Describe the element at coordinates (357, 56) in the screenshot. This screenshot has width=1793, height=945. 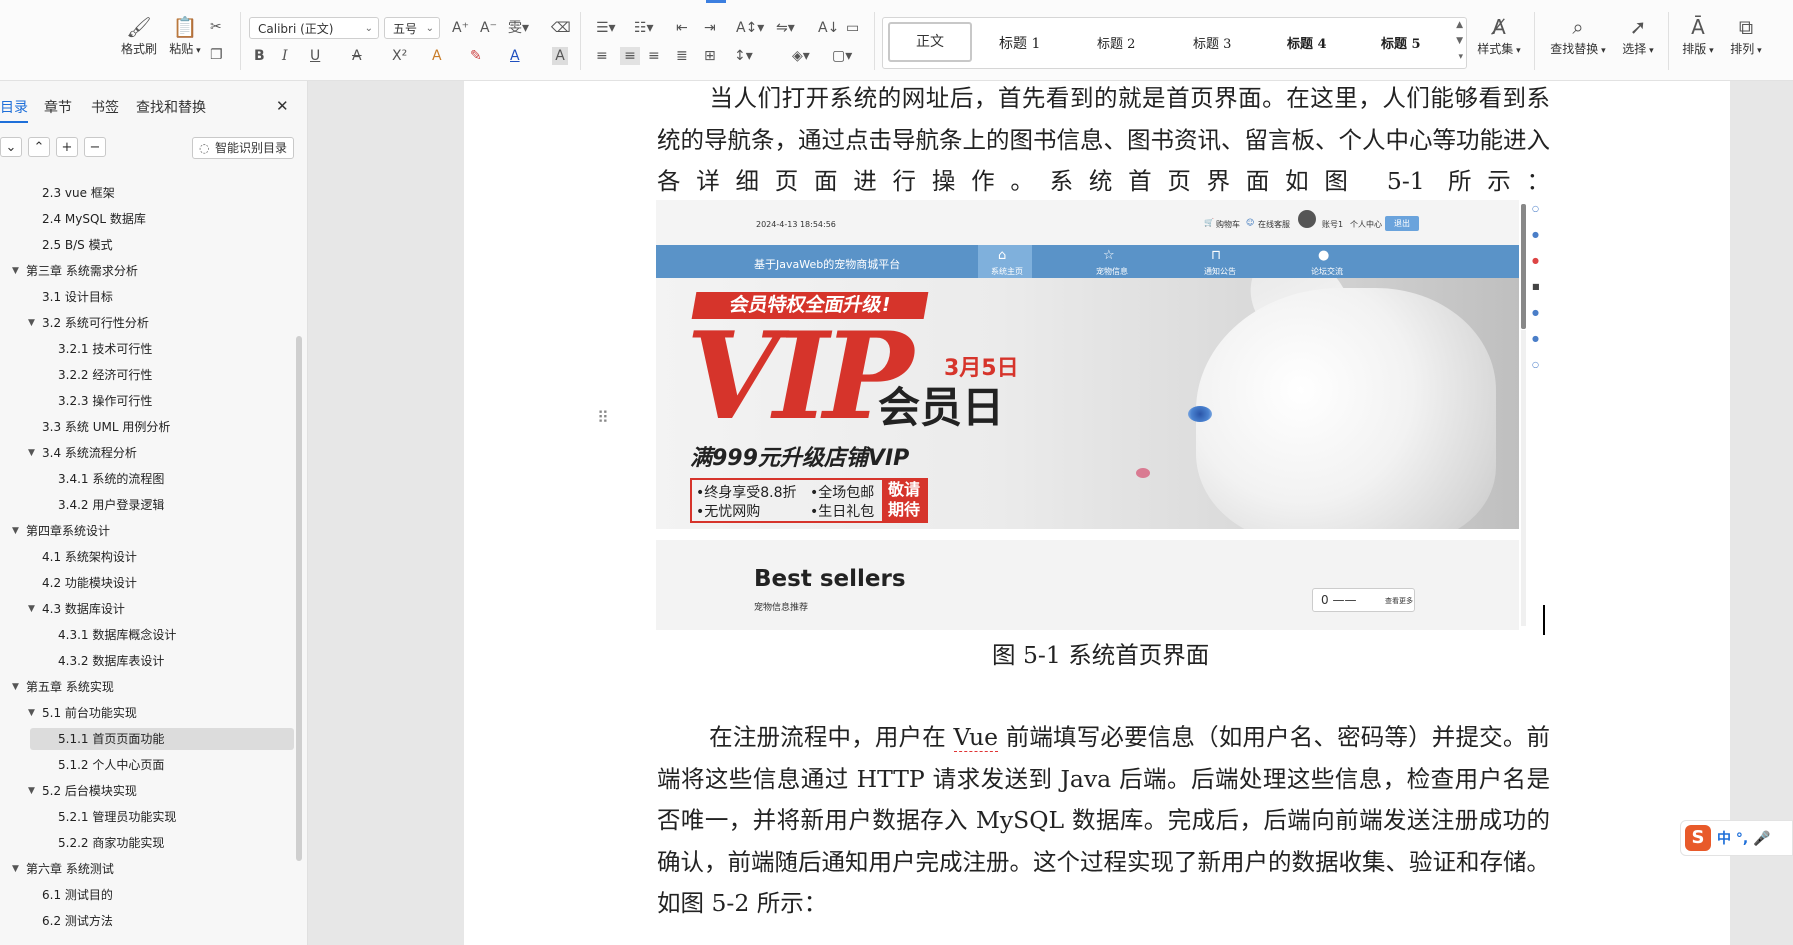
I see `strikethrough-icon: A` at that location.